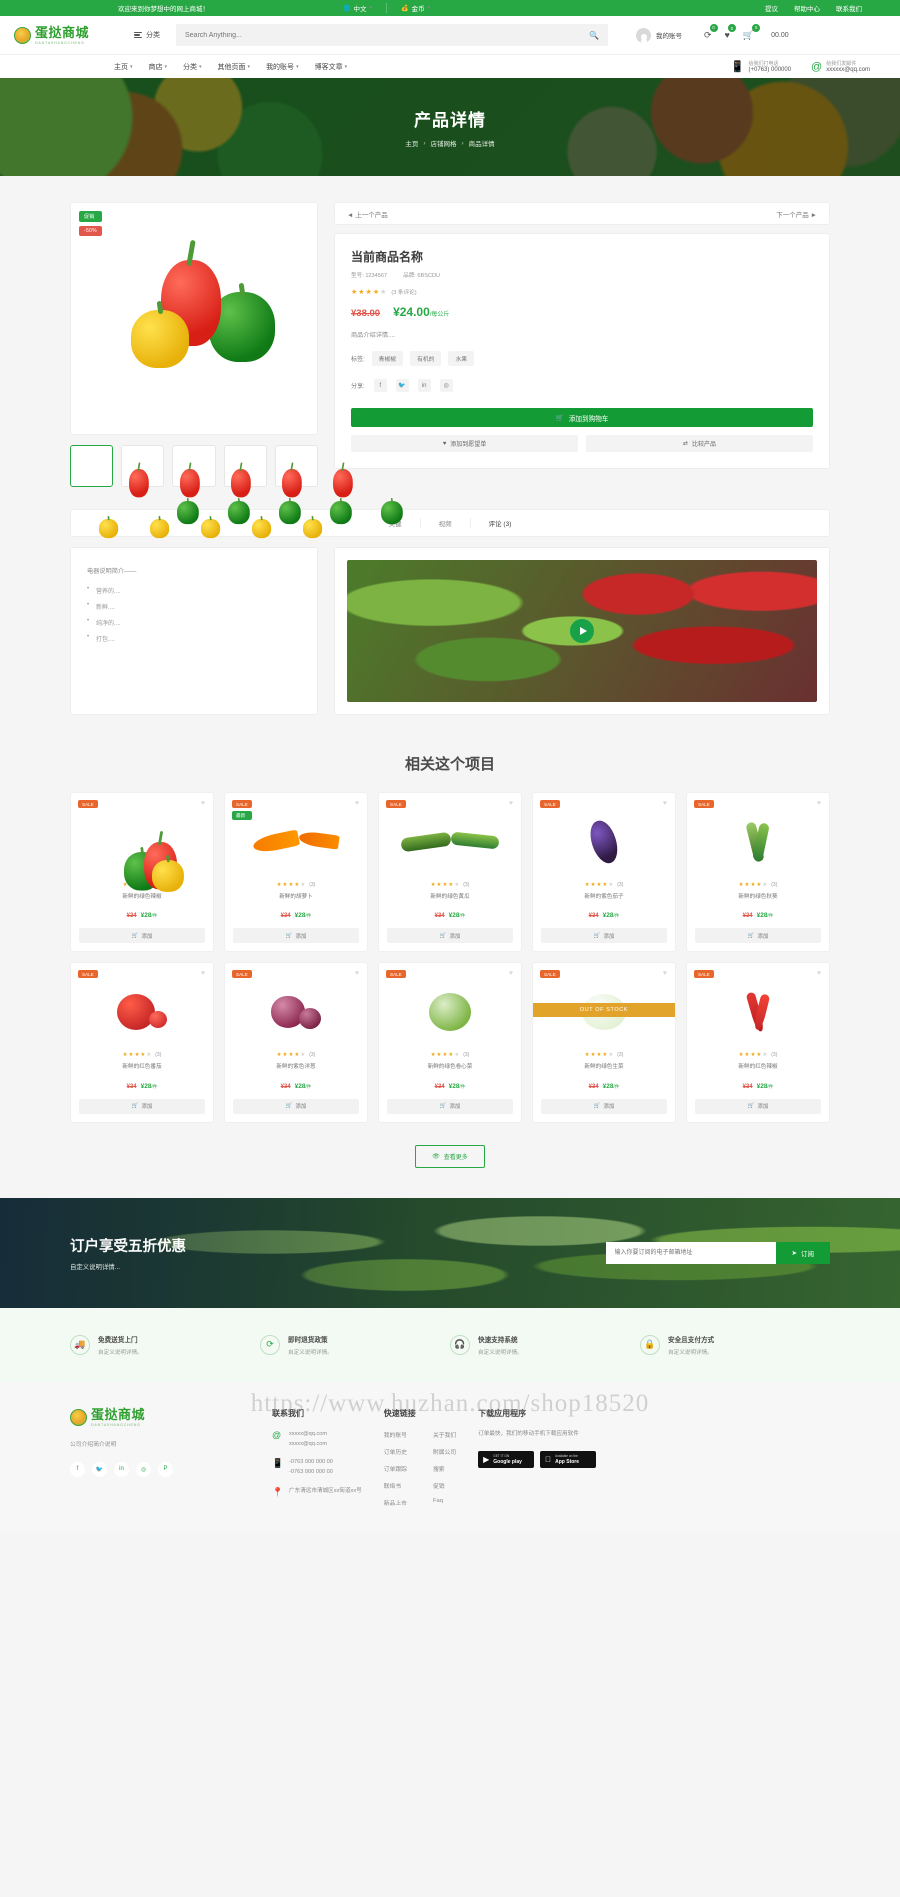  I want to click on breadcrumb-home: 主页, so click(411, 143).